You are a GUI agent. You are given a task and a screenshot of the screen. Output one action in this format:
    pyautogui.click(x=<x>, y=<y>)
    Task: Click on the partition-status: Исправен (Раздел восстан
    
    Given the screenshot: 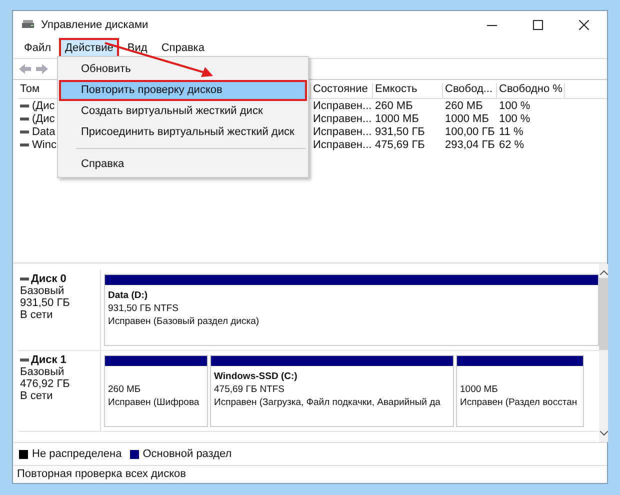 What is the action you would take?
    pyautogui.click(x=519, y=402)
    